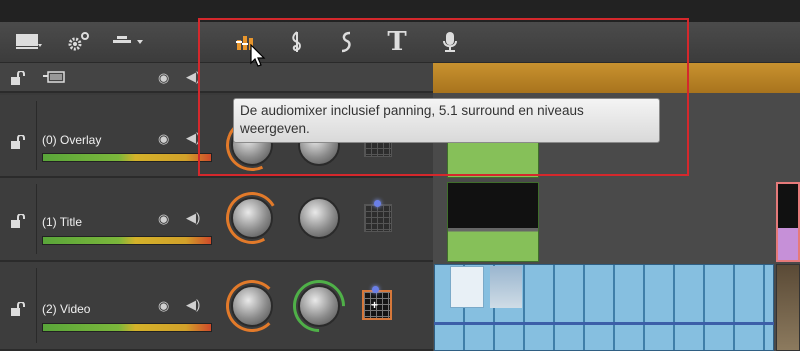  What do you see at coordinates (450, 42) in the screenshot?
I see `microphone-icon` at bounding box center [450, 42].